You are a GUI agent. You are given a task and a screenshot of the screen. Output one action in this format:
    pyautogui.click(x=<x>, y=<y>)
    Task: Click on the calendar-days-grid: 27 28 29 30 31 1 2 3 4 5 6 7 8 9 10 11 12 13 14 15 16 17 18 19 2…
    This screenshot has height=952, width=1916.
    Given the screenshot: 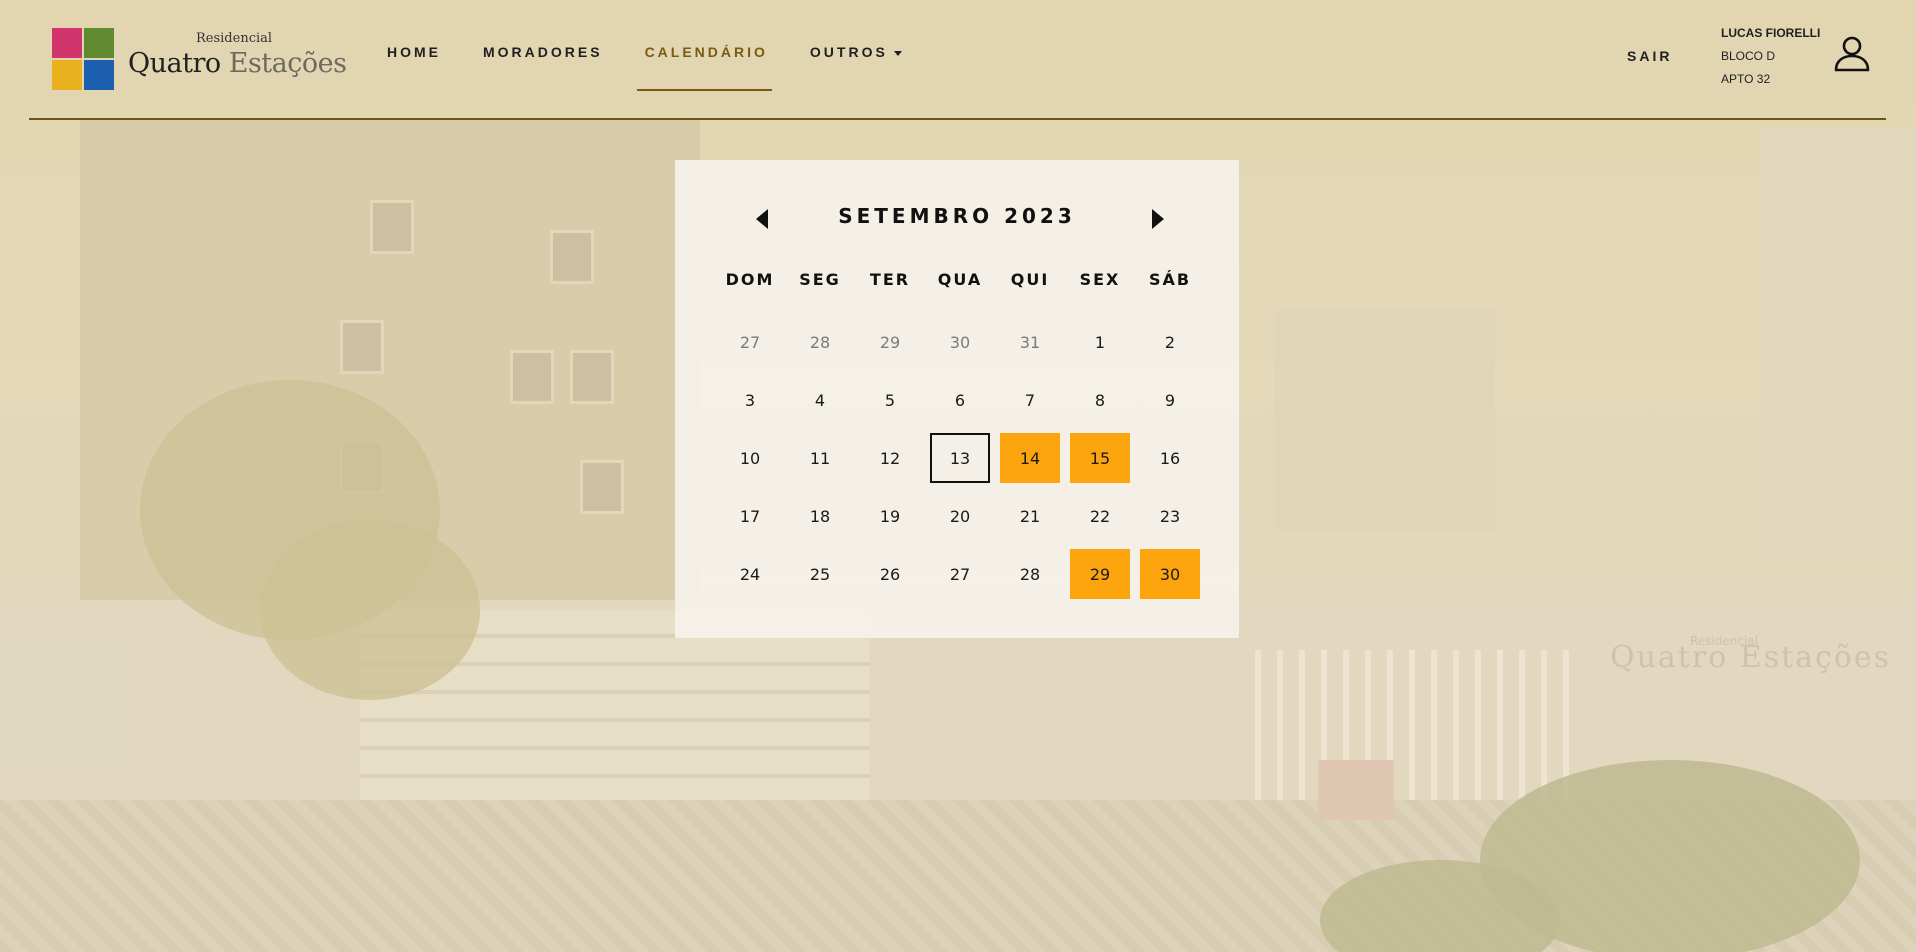 What is the action you would take?
    pyautogui.click(x=960, y=458)
    